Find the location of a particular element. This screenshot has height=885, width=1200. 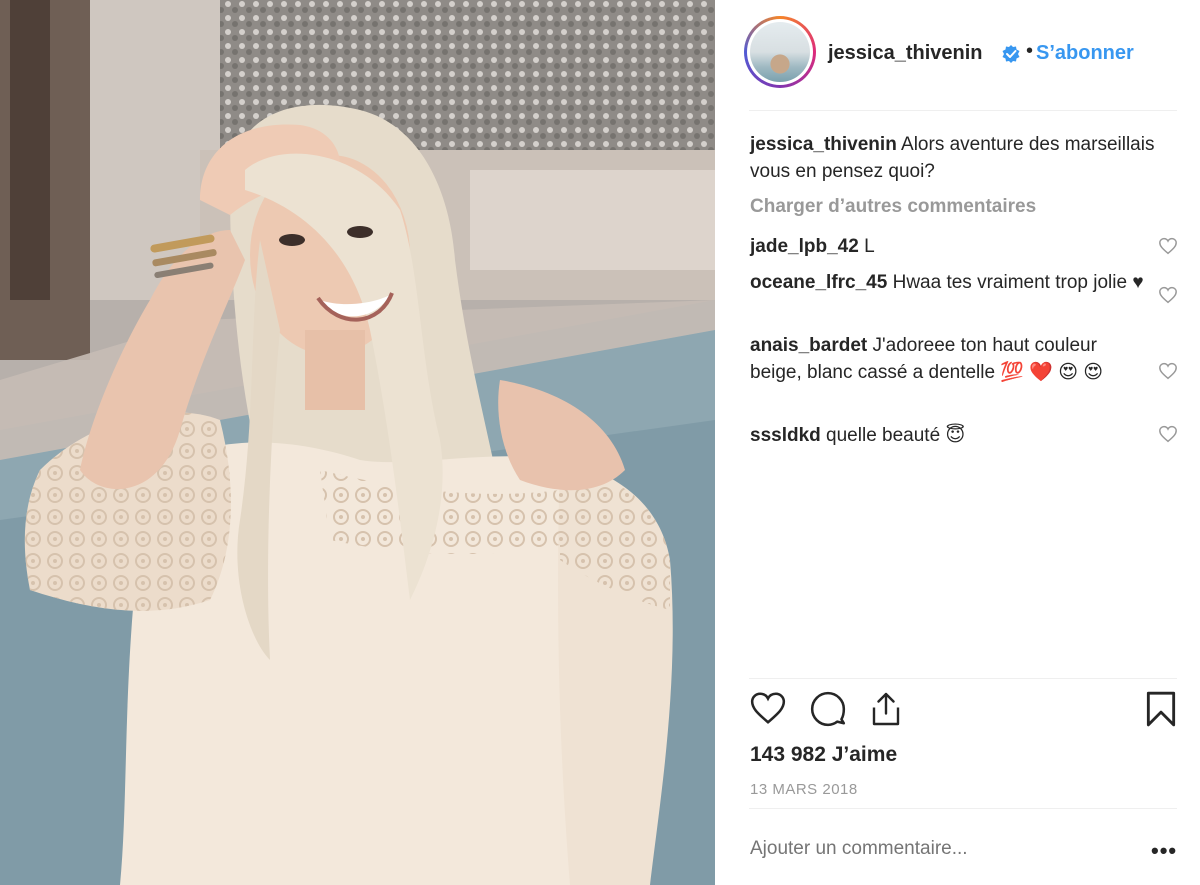

like-heart-icon is located at coordinates (768, 708).